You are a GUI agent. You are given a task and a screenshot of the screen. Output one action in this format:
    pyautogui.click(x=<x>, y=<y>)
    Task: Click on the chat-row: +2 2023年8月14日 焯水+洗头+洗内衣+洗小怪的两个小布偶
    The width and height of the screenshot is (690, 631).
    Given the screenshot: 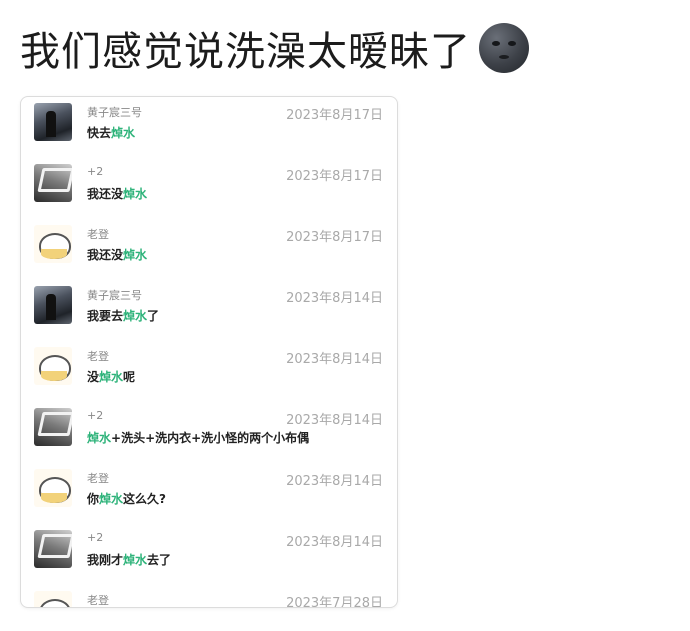 What is the action you would take?
    pyautogui.click(x=209, y=433)
    